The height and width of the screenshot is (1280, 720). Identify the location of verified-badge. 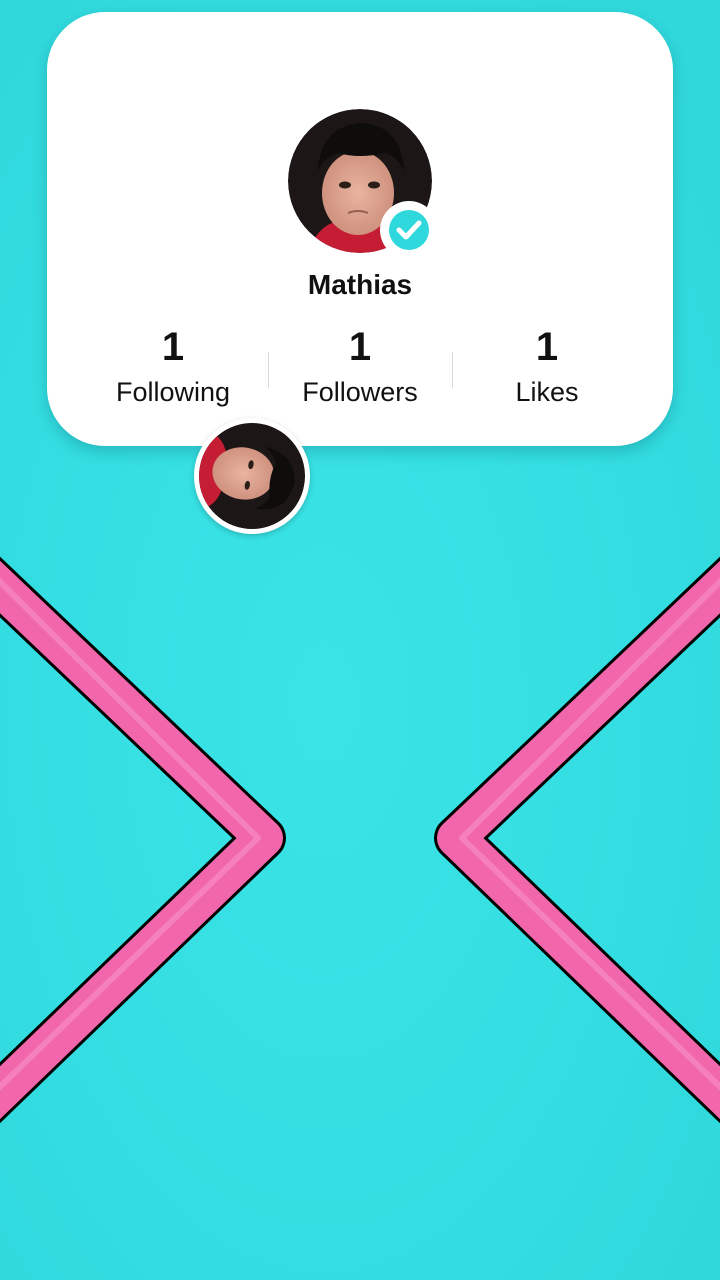
(409, 230).